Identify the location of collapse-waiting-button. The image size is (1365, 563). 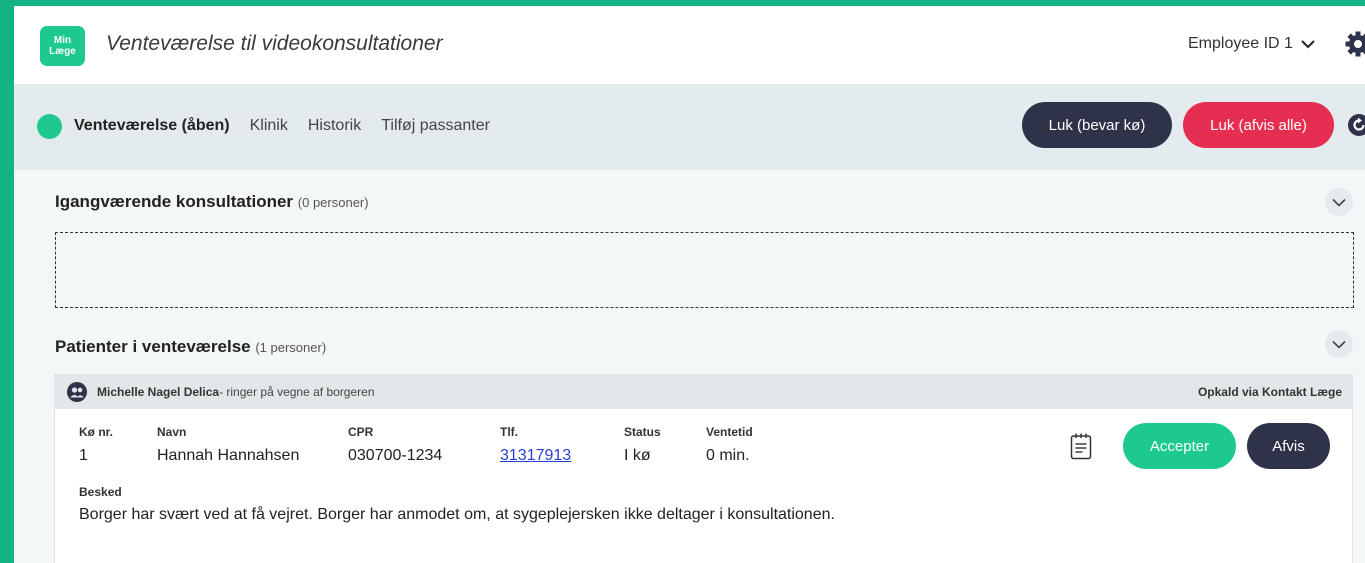
(1339, 344).